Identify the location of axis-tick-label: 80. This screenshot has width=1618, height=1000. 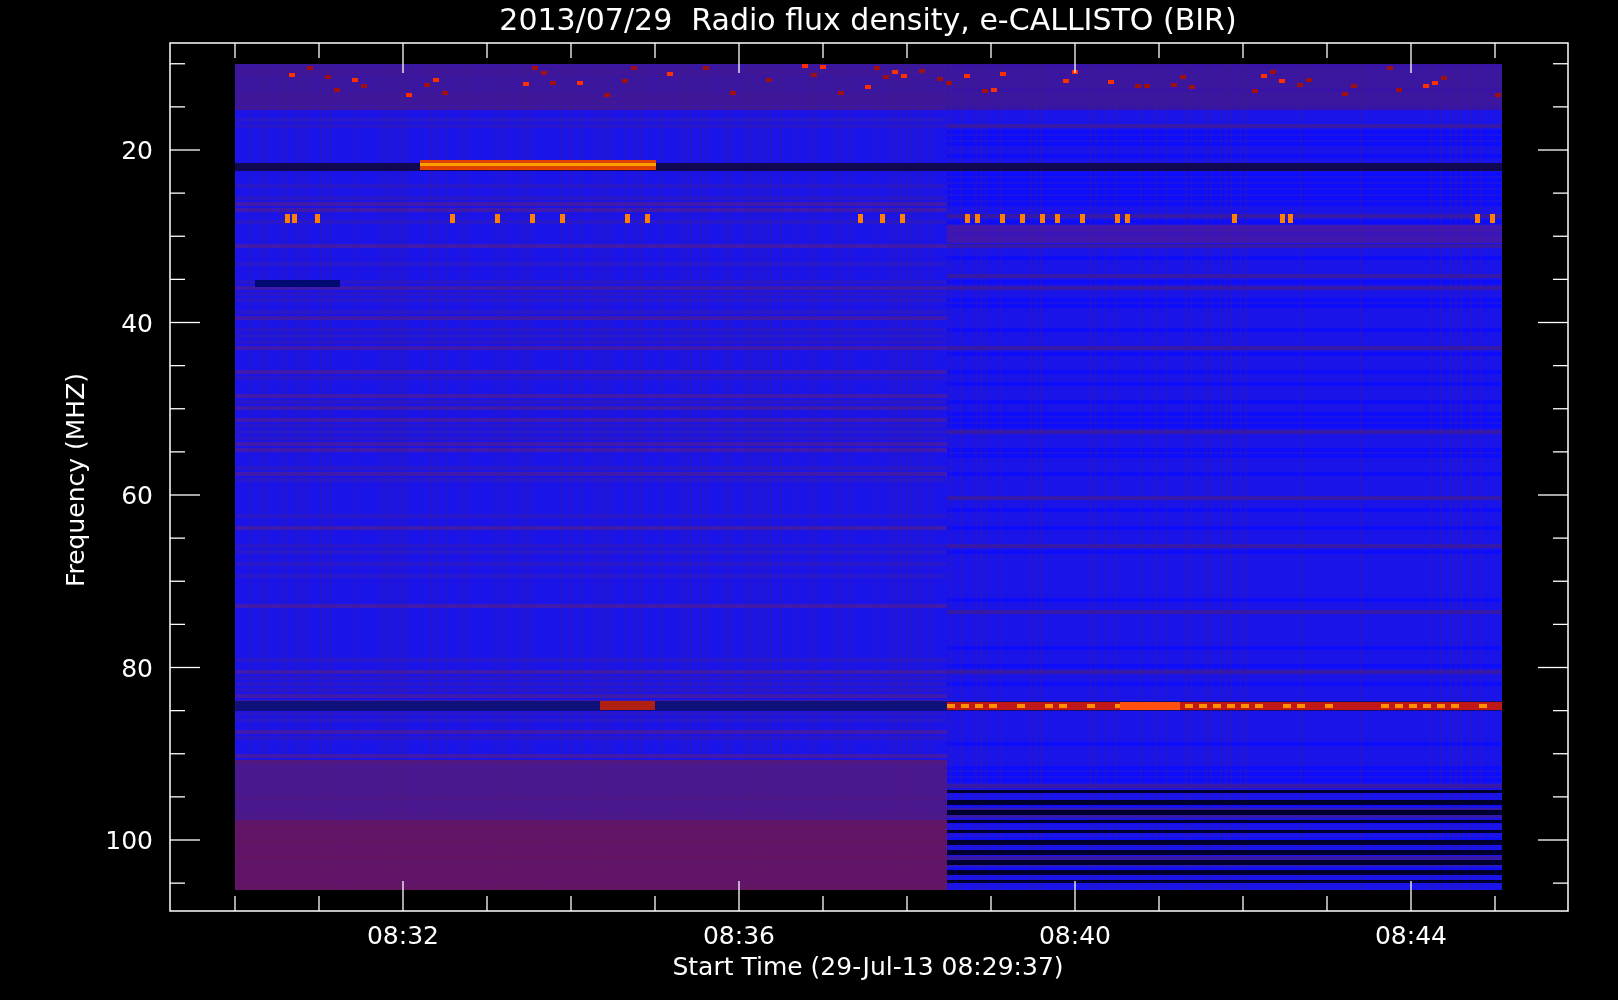
(137, 668).